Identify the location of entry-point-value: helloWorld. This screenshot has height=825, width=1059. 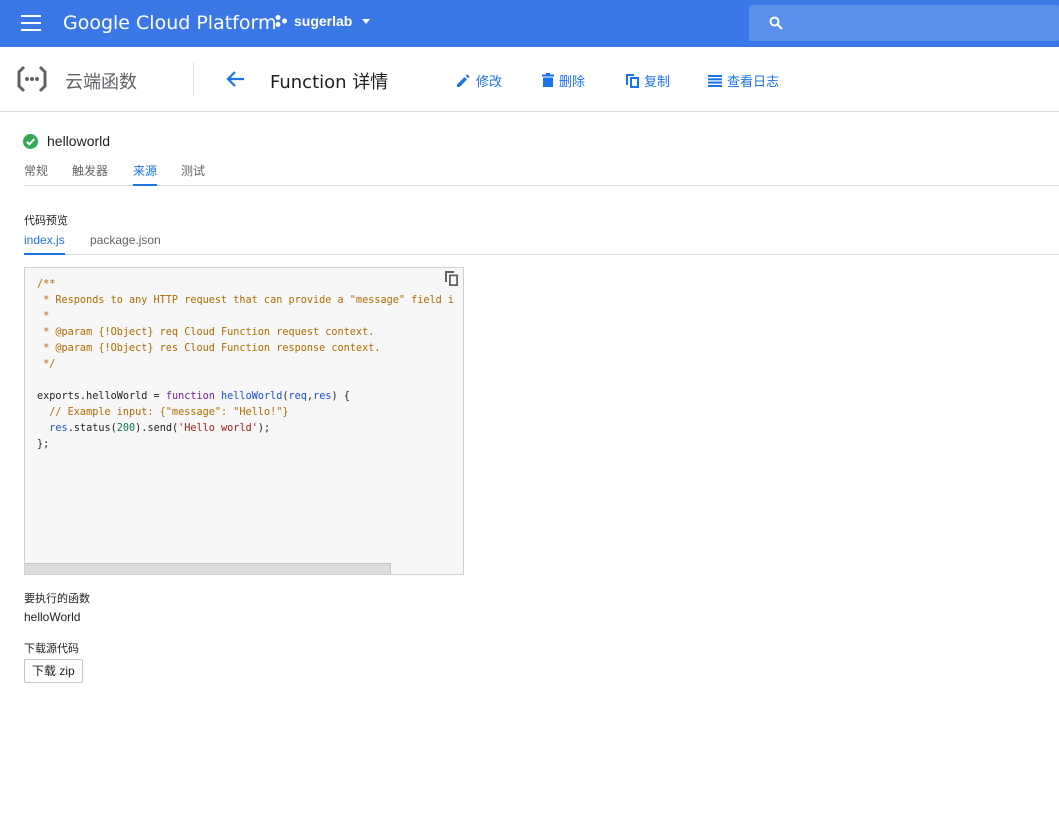
(52, 617).